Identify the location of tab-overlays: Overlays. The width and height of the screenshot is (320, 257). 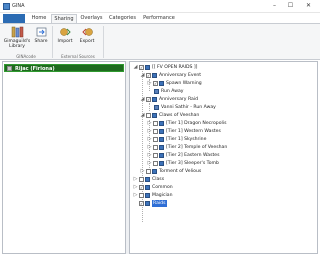
(91, 18).